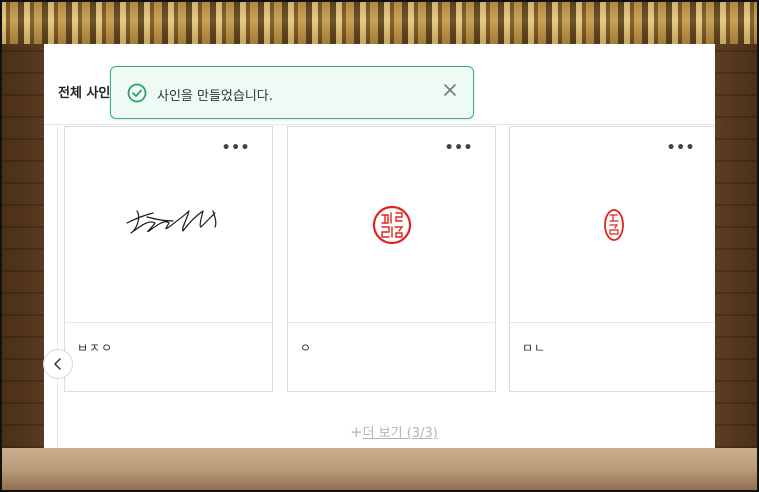  Describe the element at coordinates (391, 358) in the screenshot. I see `signature-name-row: ㅇ` at that location.